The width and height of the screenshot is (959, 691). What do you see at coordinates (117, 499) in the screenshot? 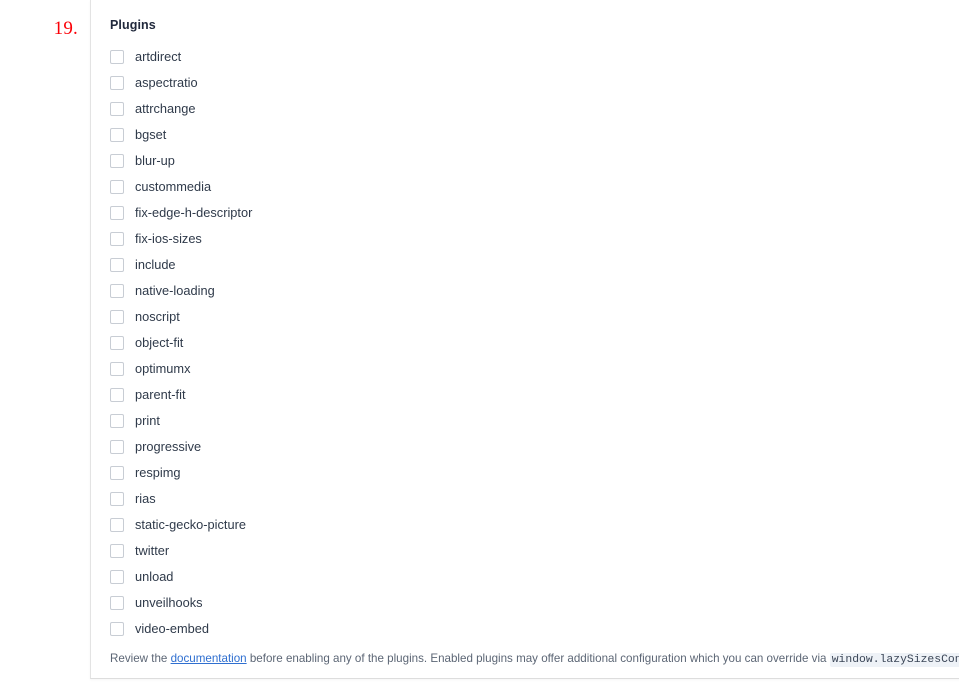
I see `checkbox-rias` at bounding box center [117, 499].